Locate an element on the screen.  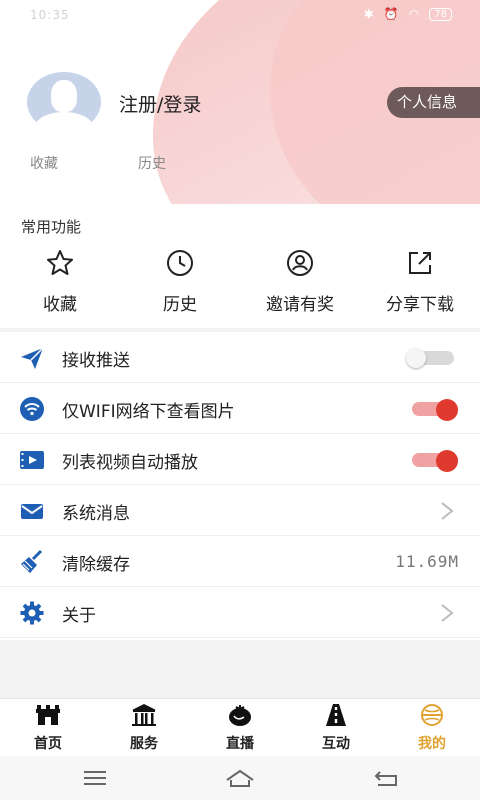
func-favorites: 收藏 is located at coordinates (60, 284).